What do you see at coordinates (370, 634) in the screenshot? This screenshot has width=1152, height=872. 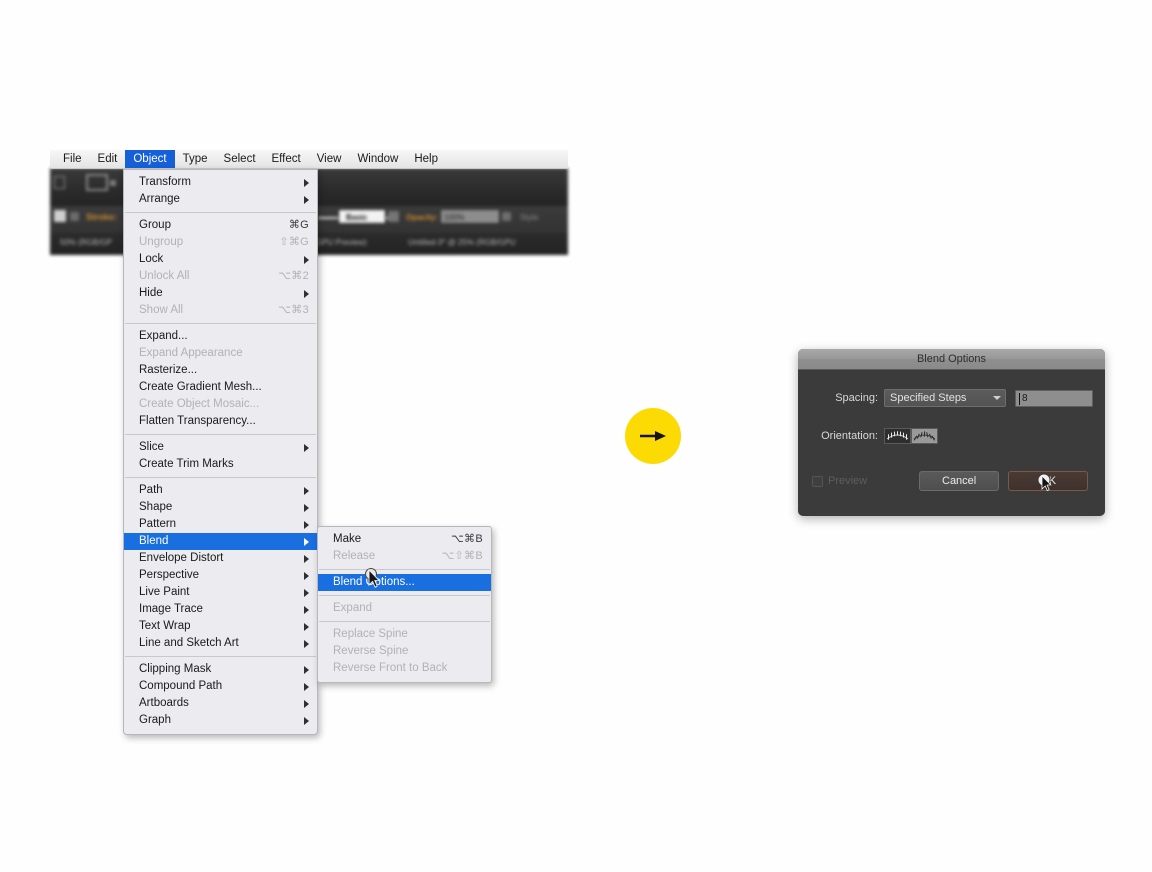 I see `menu-item-label: Replace Spine` at bounding box center [370, 634].